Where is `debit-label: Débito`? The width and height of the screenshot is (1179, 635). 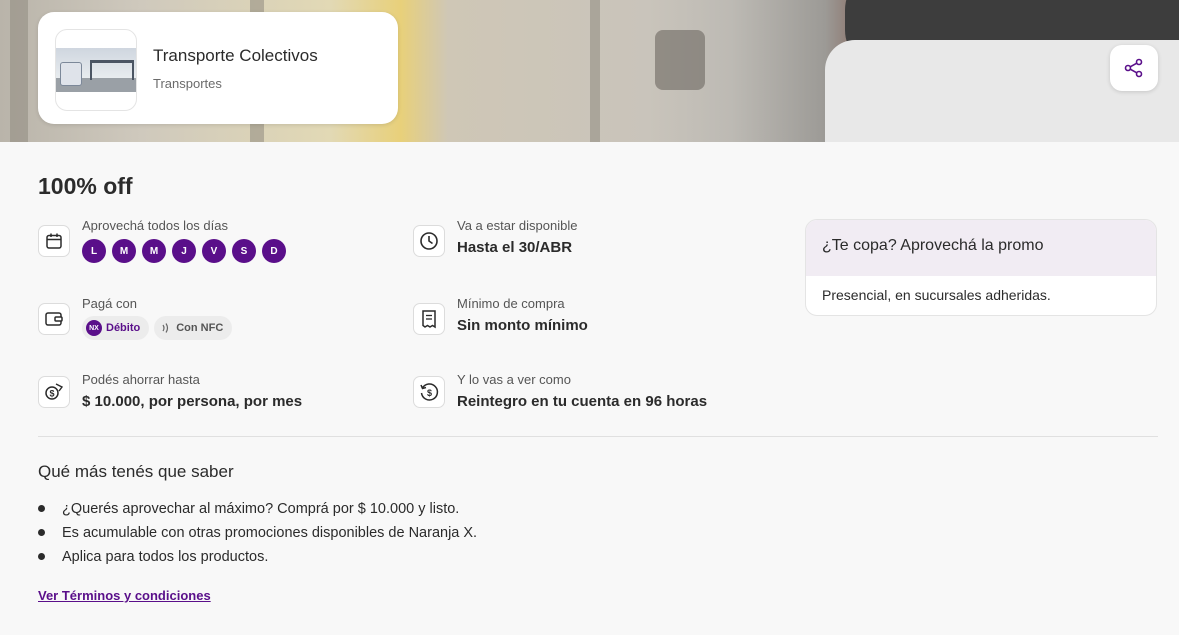
debit-label: Débito is located at coordinates (123, 328).